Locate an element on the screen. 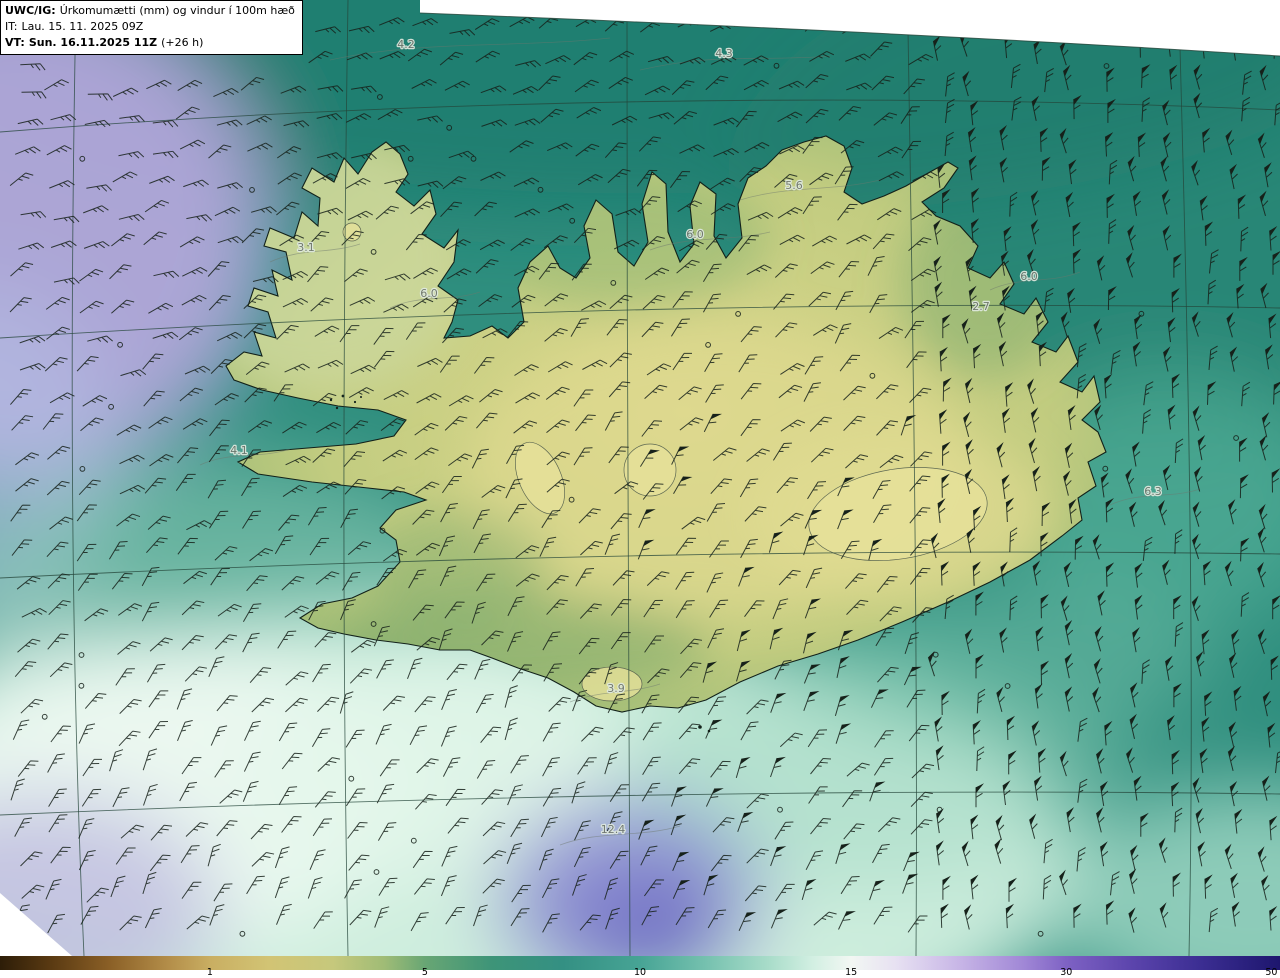  contour-label: 4.2 is located at coordinates (406, 44).